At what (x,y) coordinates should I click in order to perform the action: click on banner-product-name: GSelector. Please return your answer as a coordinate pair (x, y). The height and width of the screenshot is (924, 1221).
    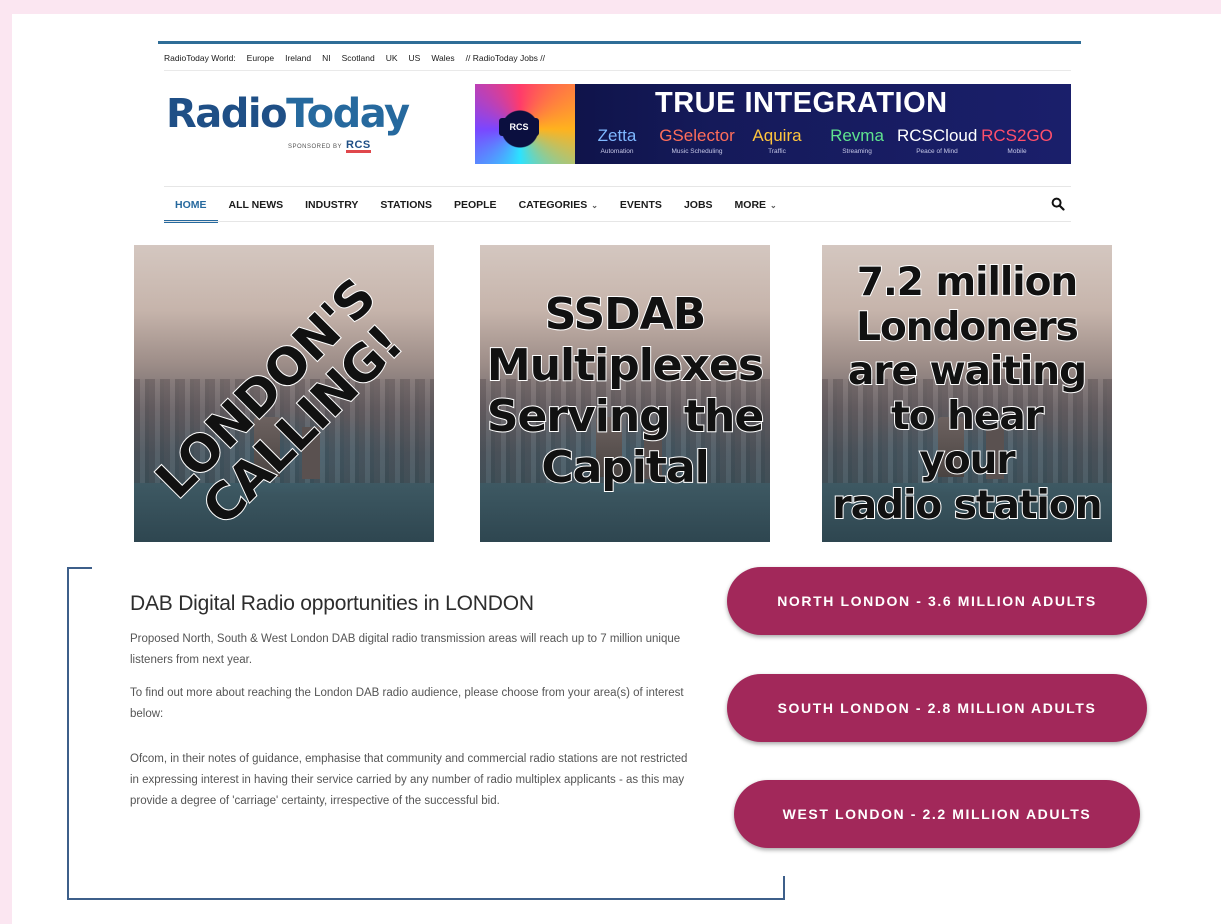
    Looking at the image, I should click on (697, 135).